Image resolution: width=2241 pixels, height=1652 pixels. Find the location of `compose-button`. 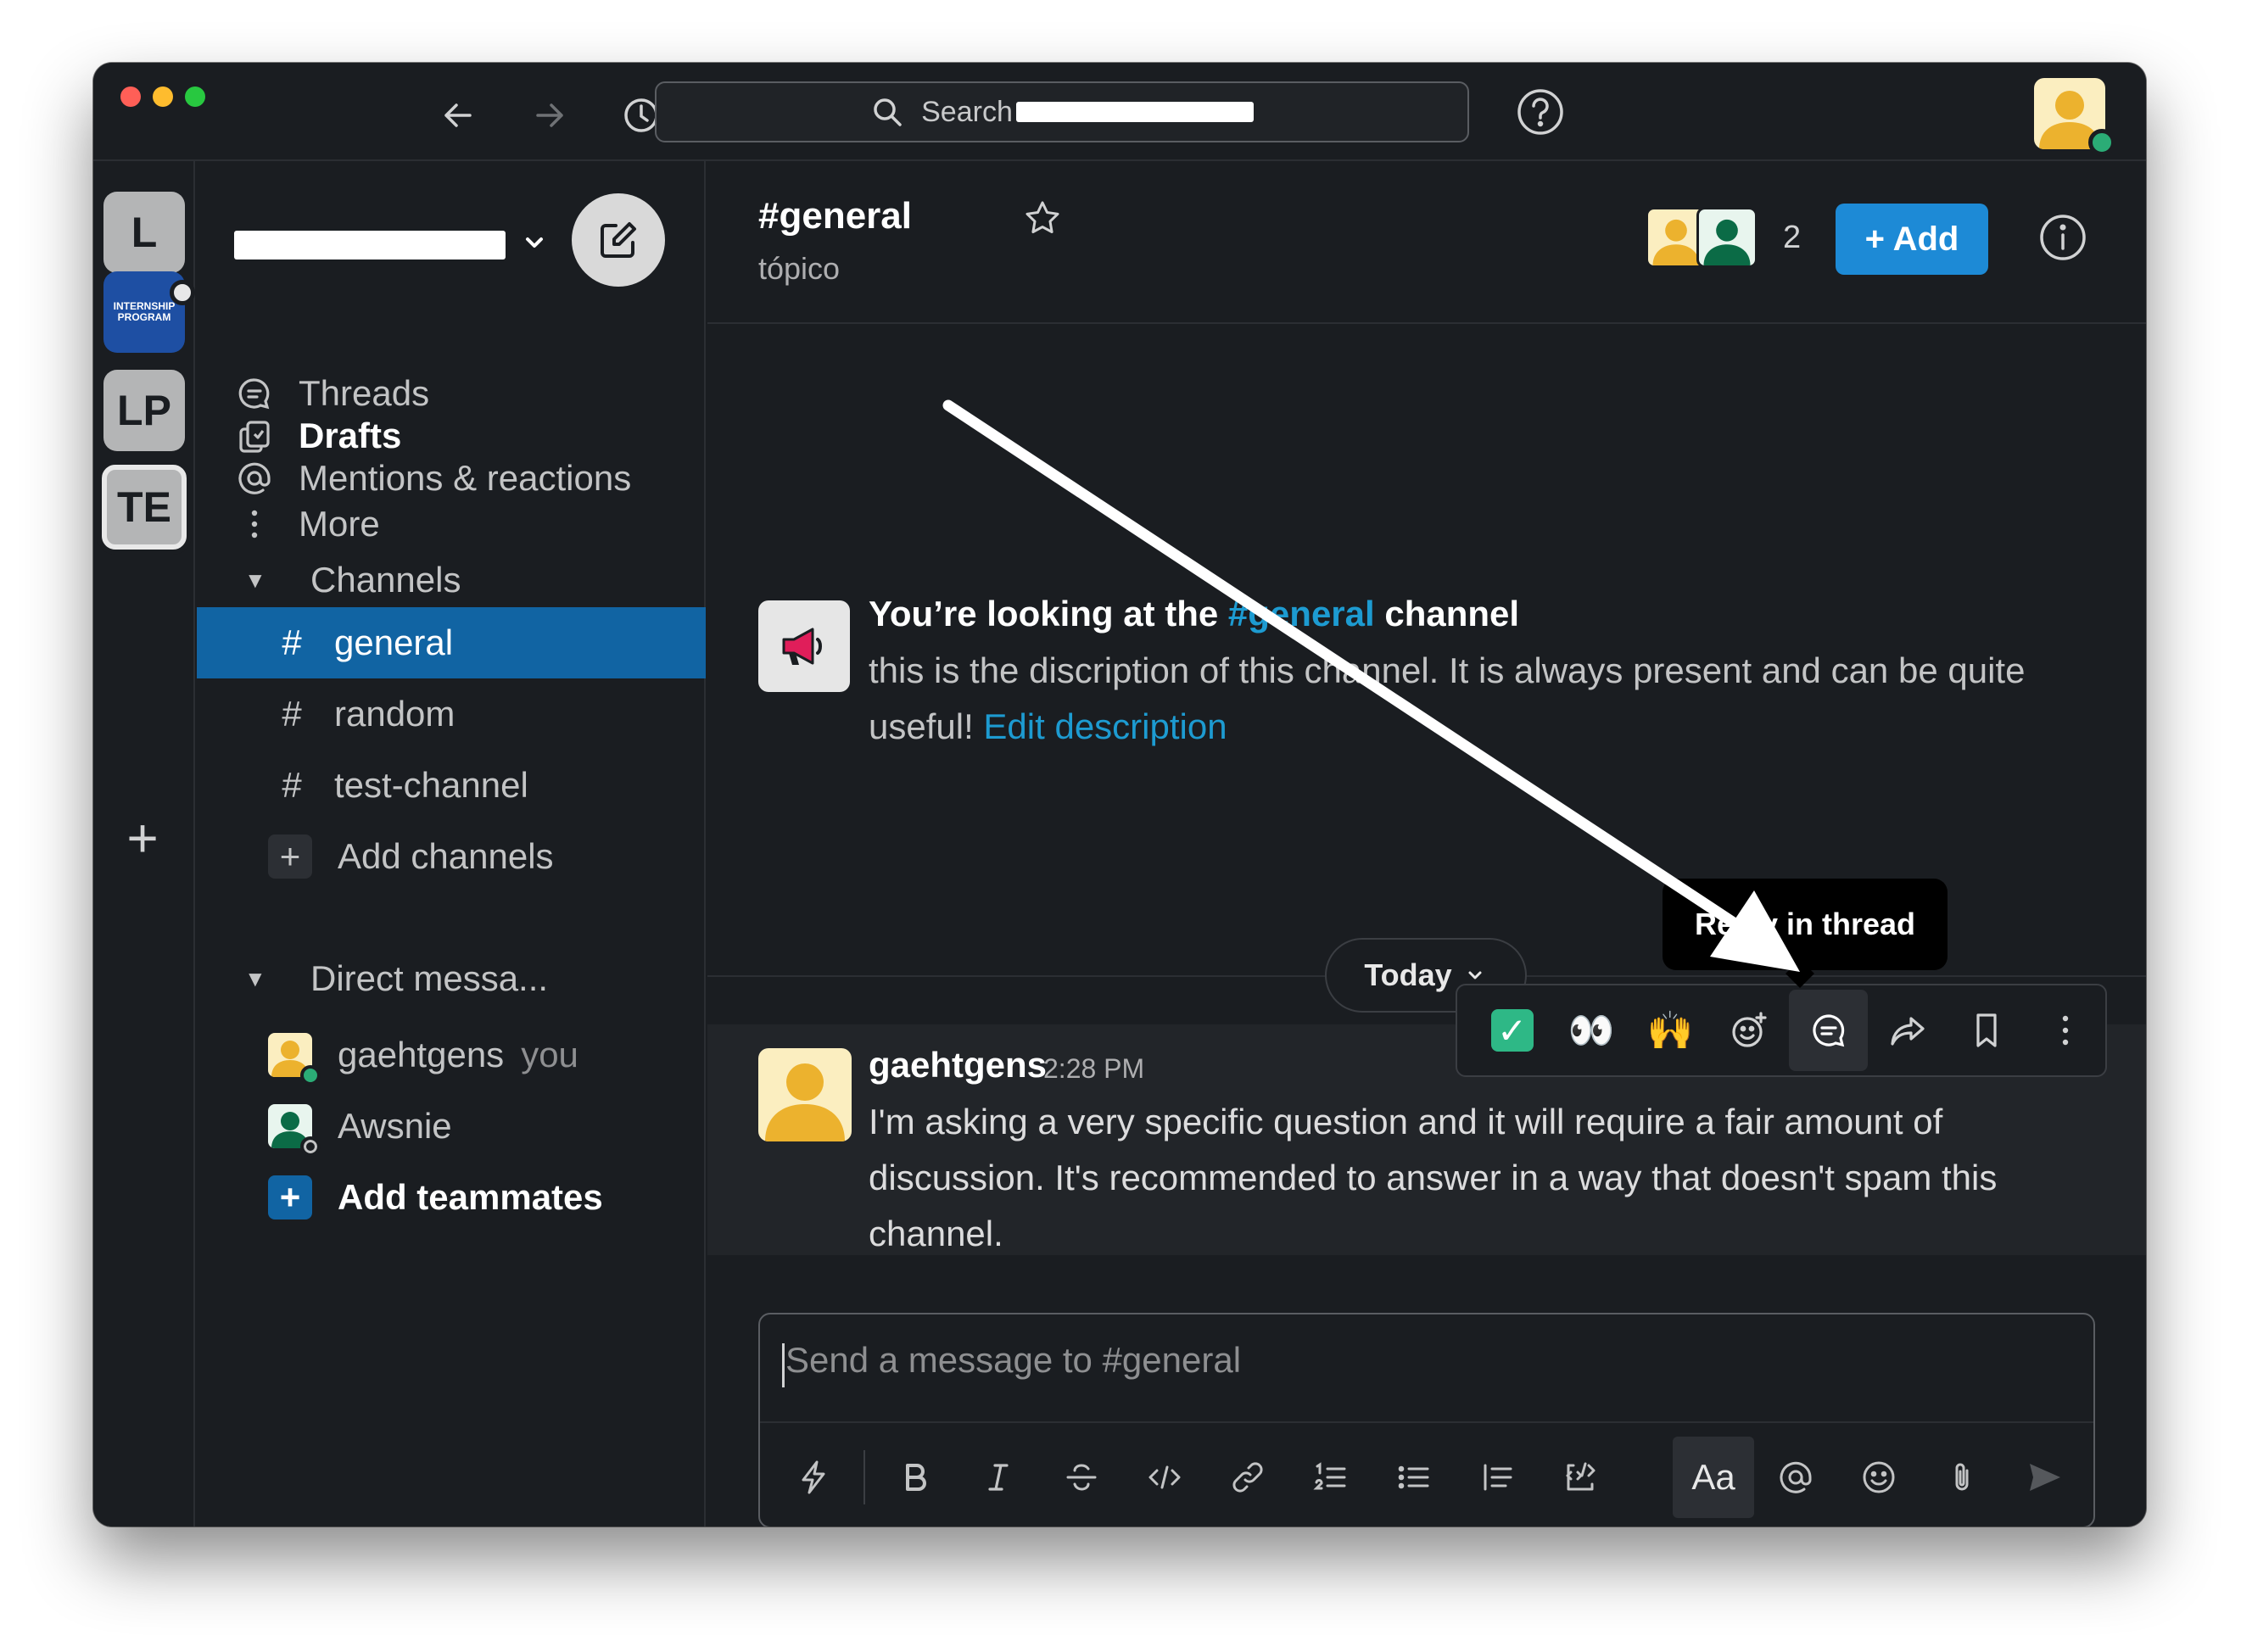

compose-button is located at coordinates (618, 240).